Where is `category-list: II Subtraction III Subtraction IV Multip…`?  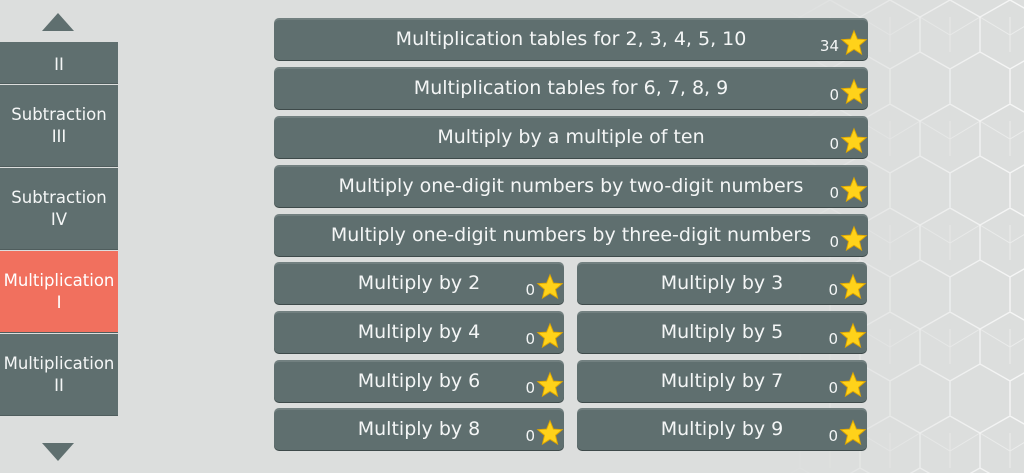 category-list: II Subtraction III Subtraction IV Multip… is located at coordinates (59, 236).